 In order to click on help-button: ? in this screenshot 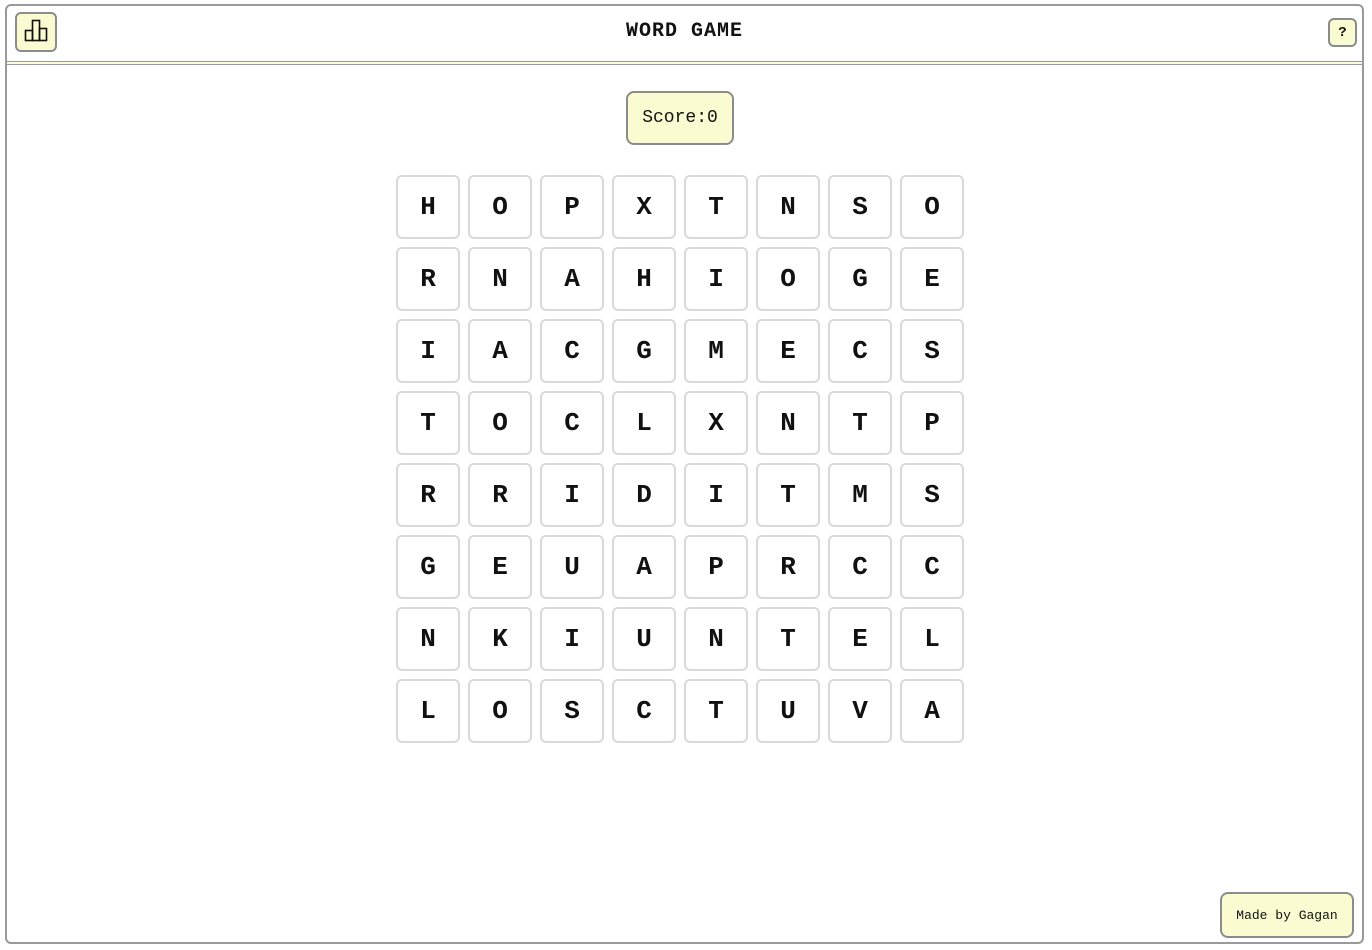, I will do `click(1342, 32)`.